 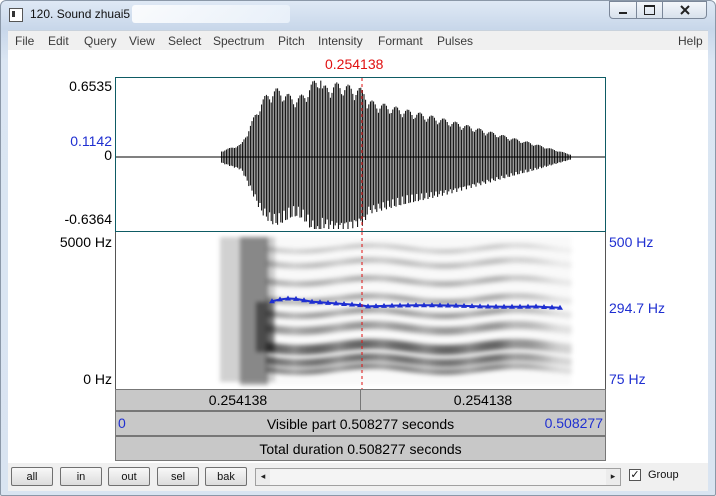 What do you see at coordinates (58, 41) in the screenshot?
I see `menu-edit: Edit` at bounding box center [58, 41].